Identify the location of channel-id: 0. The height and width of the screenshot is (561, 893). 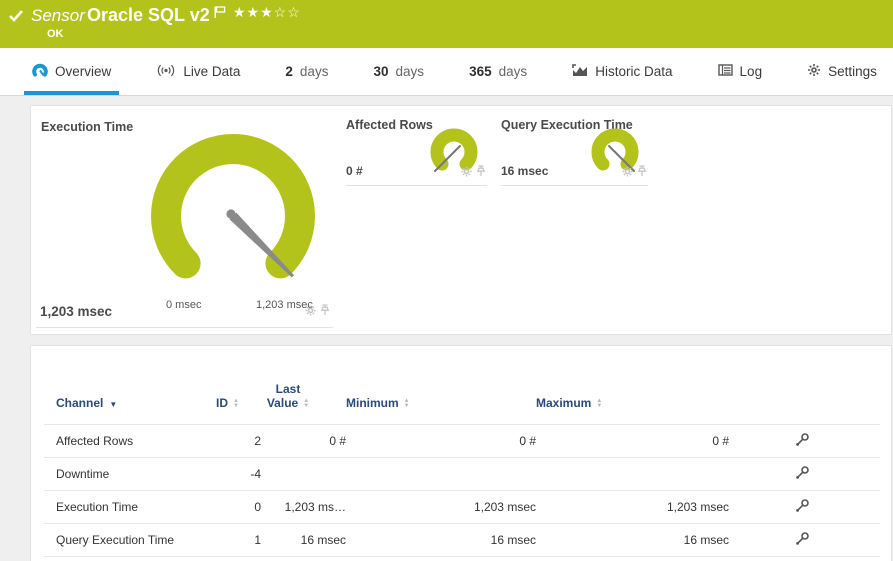
(238, 507).